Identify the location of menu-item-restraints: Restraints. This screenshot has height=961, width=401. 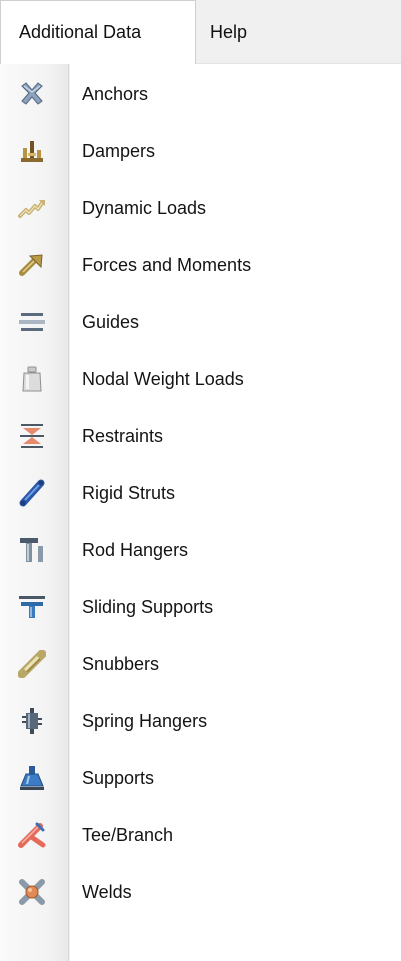
(200, 436).